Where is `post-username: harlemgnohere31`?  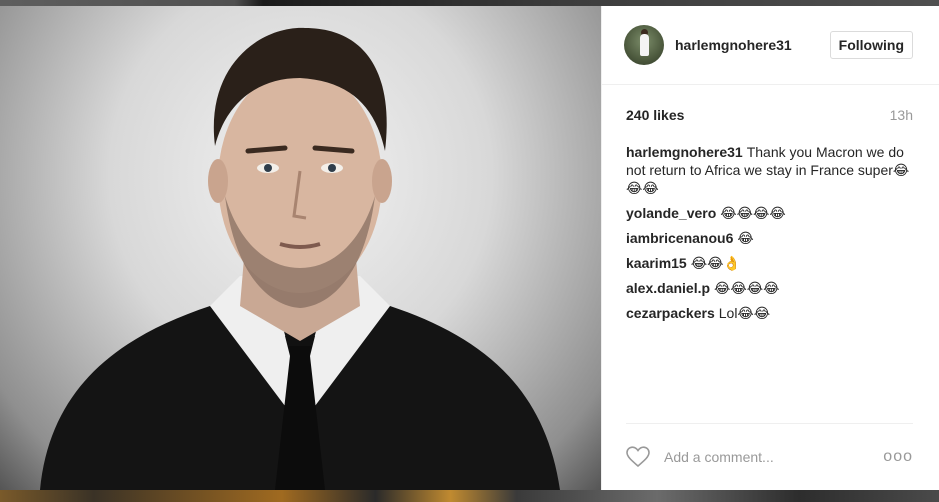
post-username: harlemgnohere31 is located at coordinates (752, 45).